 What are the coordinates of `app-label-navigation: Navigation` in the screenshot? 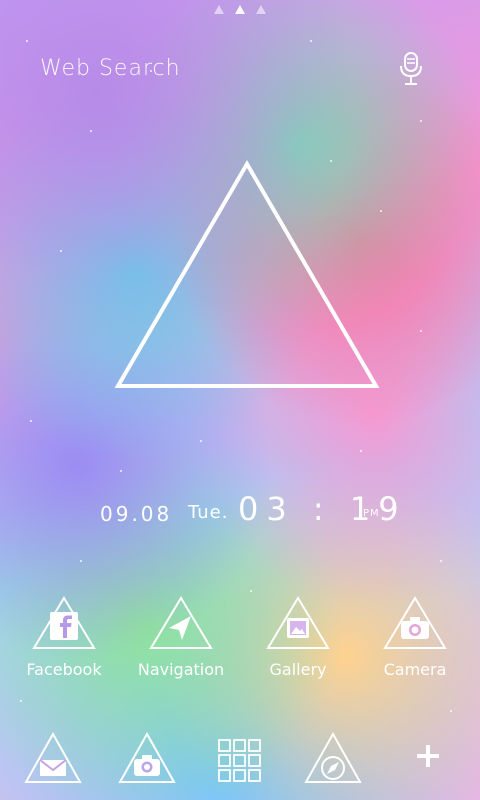 It's located at (181, 669).